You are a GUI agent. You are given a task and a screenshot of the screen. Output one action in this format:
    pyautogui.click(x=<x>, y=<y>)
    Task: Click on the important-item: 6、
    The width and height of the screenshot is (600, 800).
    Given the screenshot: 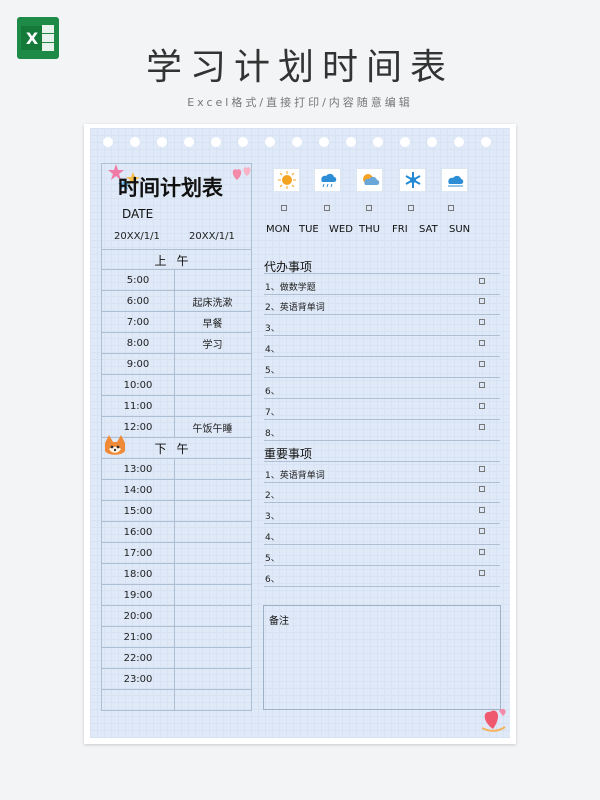 What is the action you would take?
    pyautogui.click(x=382, y=576)
    